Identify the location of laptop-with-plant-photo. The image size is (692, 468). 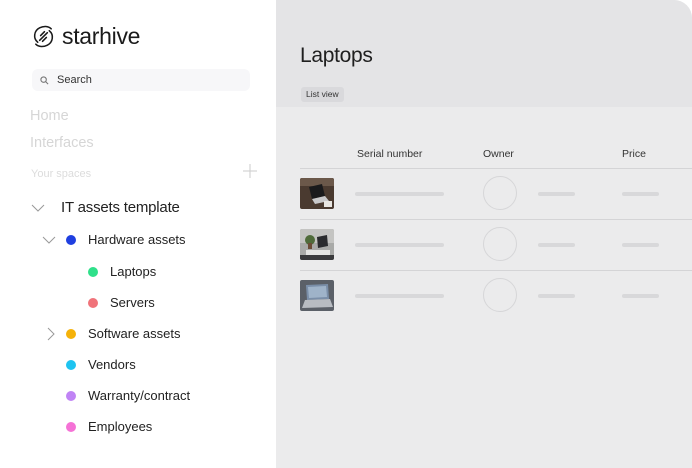
(317, 244).